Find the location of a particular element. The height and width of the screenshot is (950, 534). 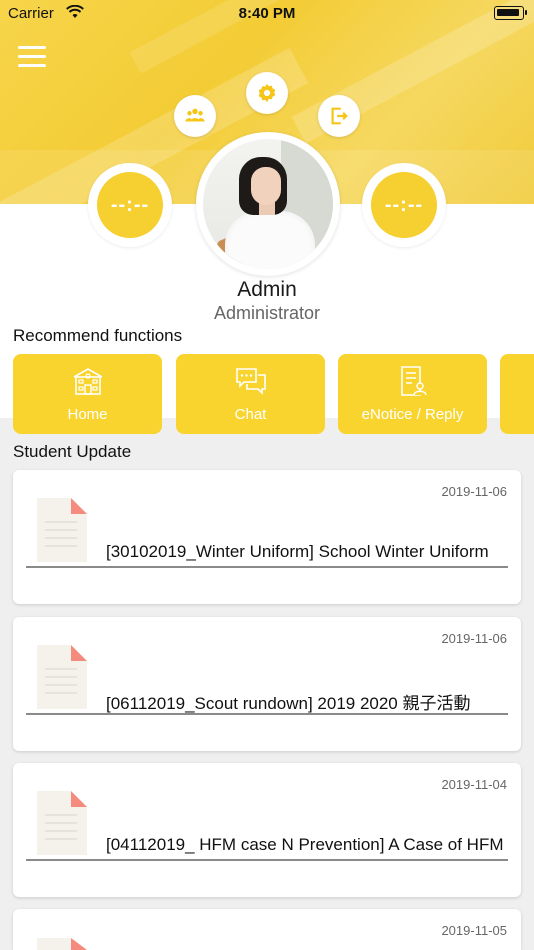

logout-button is located at coordinates (339, 116).